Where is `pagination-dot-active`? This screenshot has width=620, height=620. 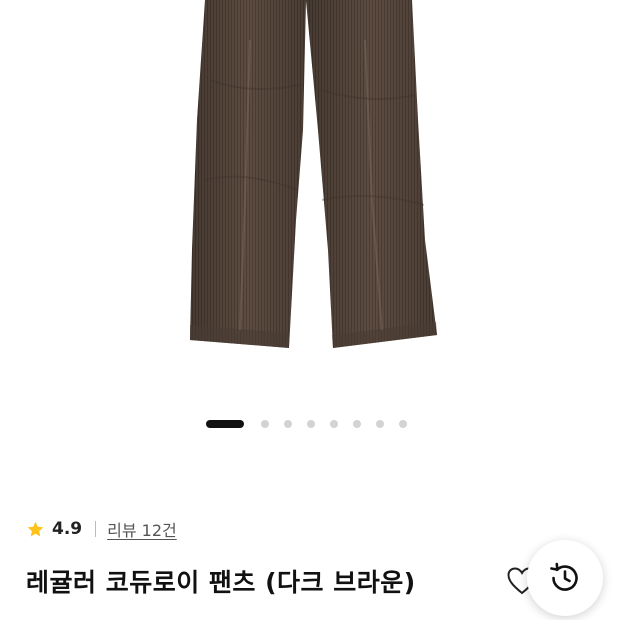
pagination-dot-active is located at coordinates (224, 424).